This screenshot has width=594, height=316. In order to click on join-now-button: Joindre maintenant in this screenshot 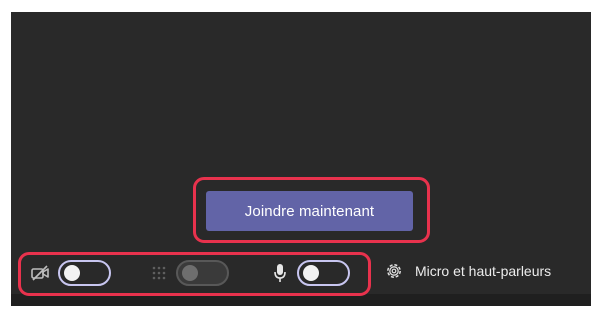, I will do `click(309, 211)`.